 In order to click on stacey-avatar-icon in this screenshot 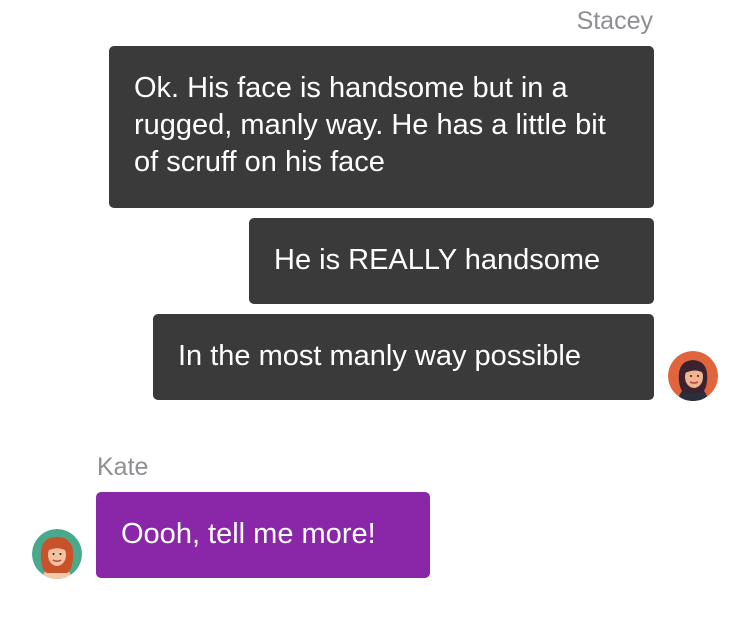, I will do `click(693, 376)`.